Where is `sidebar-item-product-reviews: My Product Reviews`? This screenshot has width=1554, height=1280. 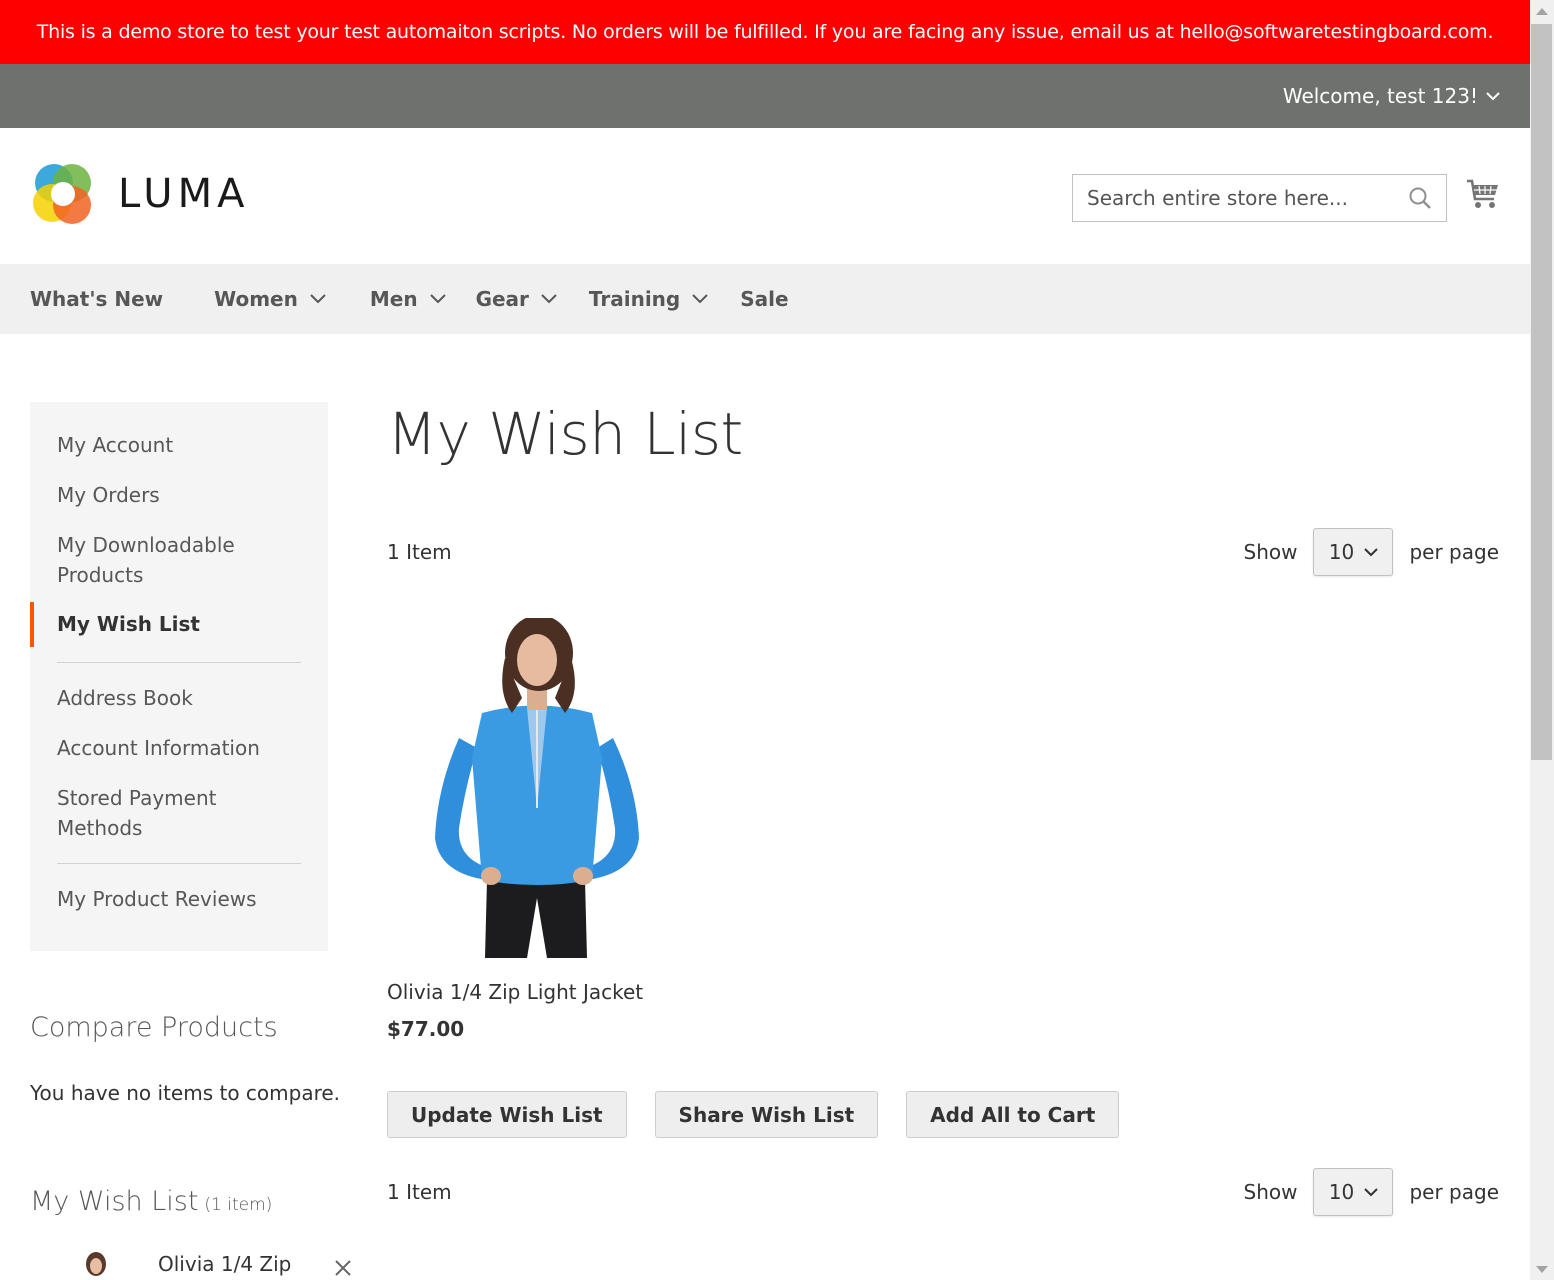 sidebar-item-product-reviews: My Product Reviews is located at coordinates (179, 899).